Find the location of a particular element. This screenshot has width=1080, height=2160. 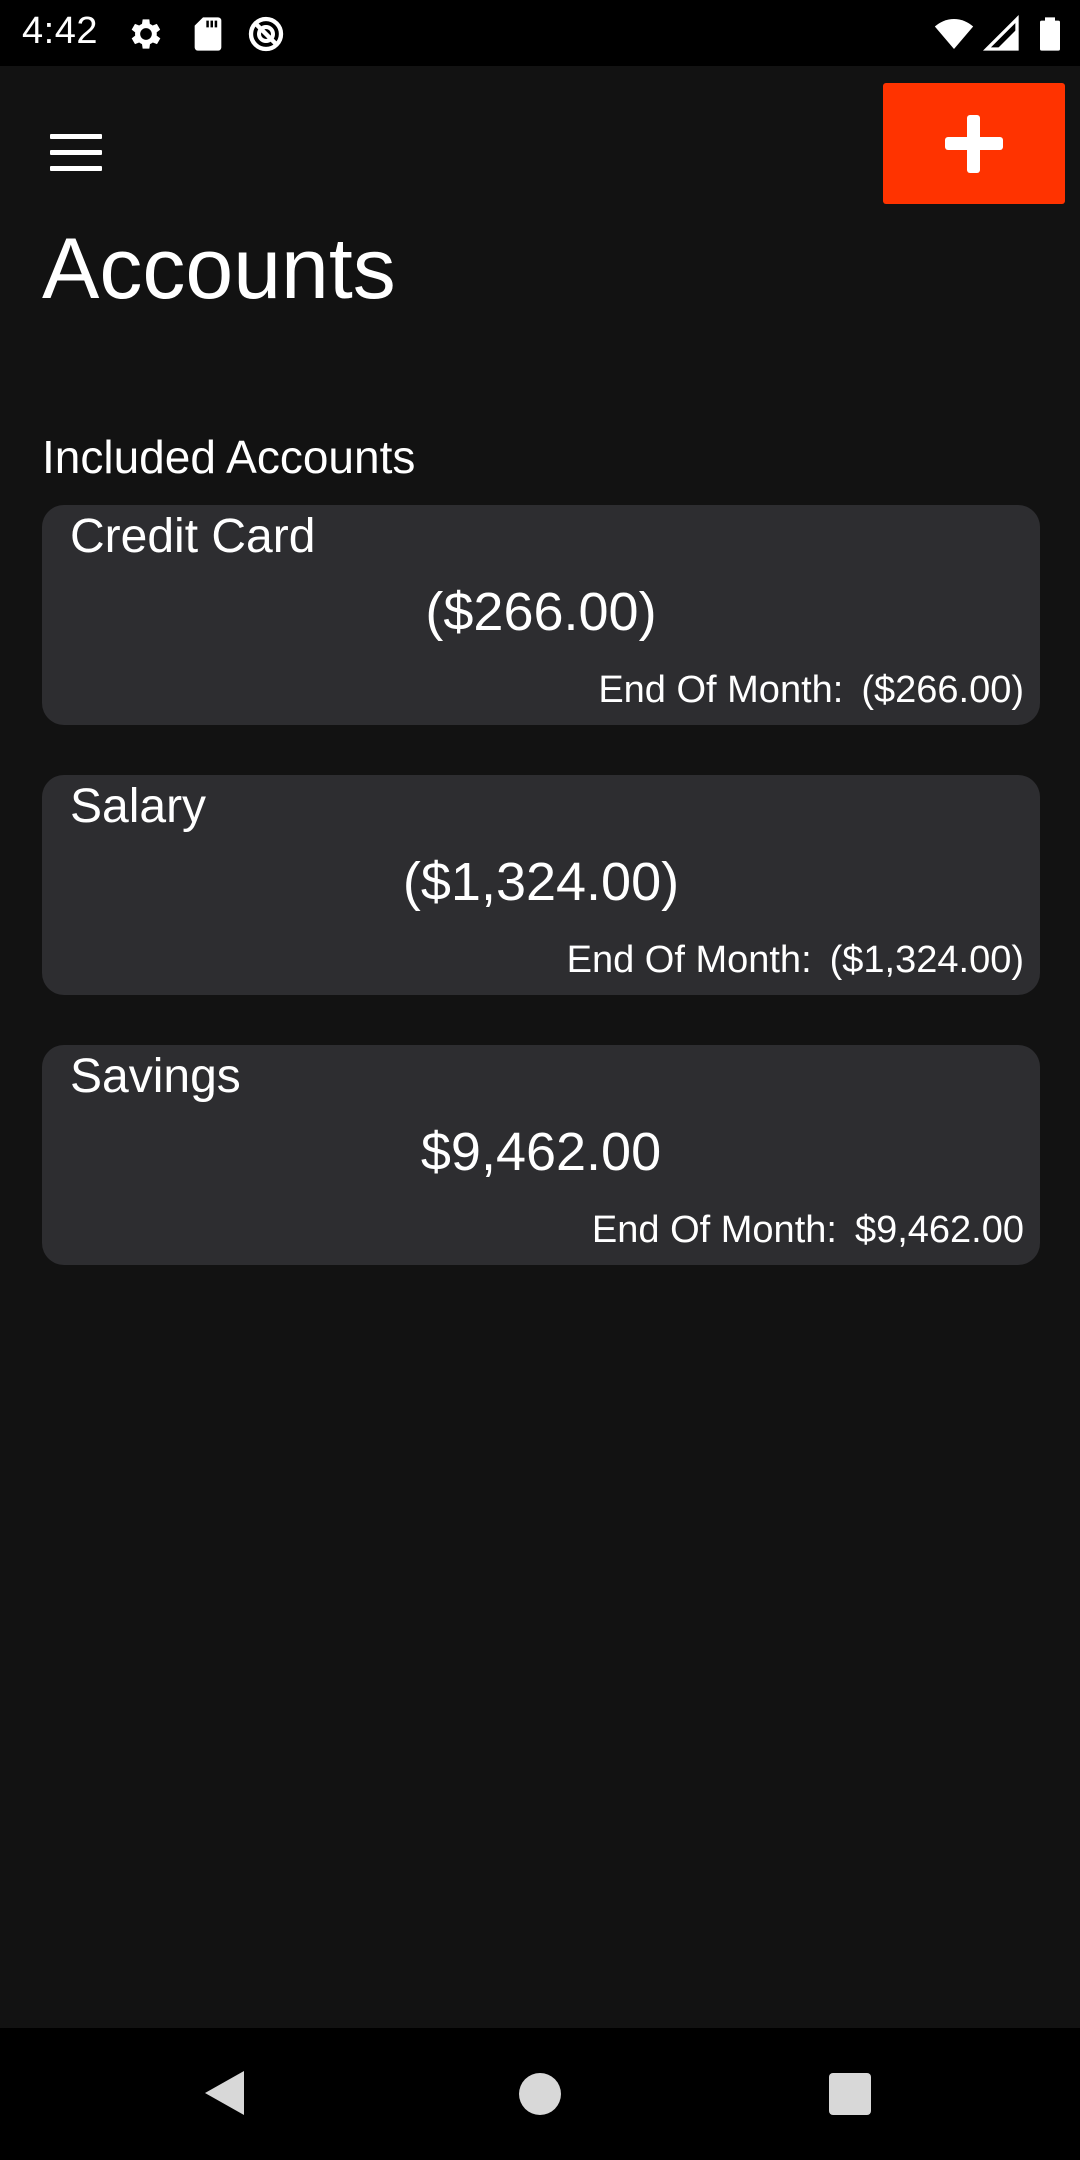

sd-card-icon is located at coordinates (208, 34).